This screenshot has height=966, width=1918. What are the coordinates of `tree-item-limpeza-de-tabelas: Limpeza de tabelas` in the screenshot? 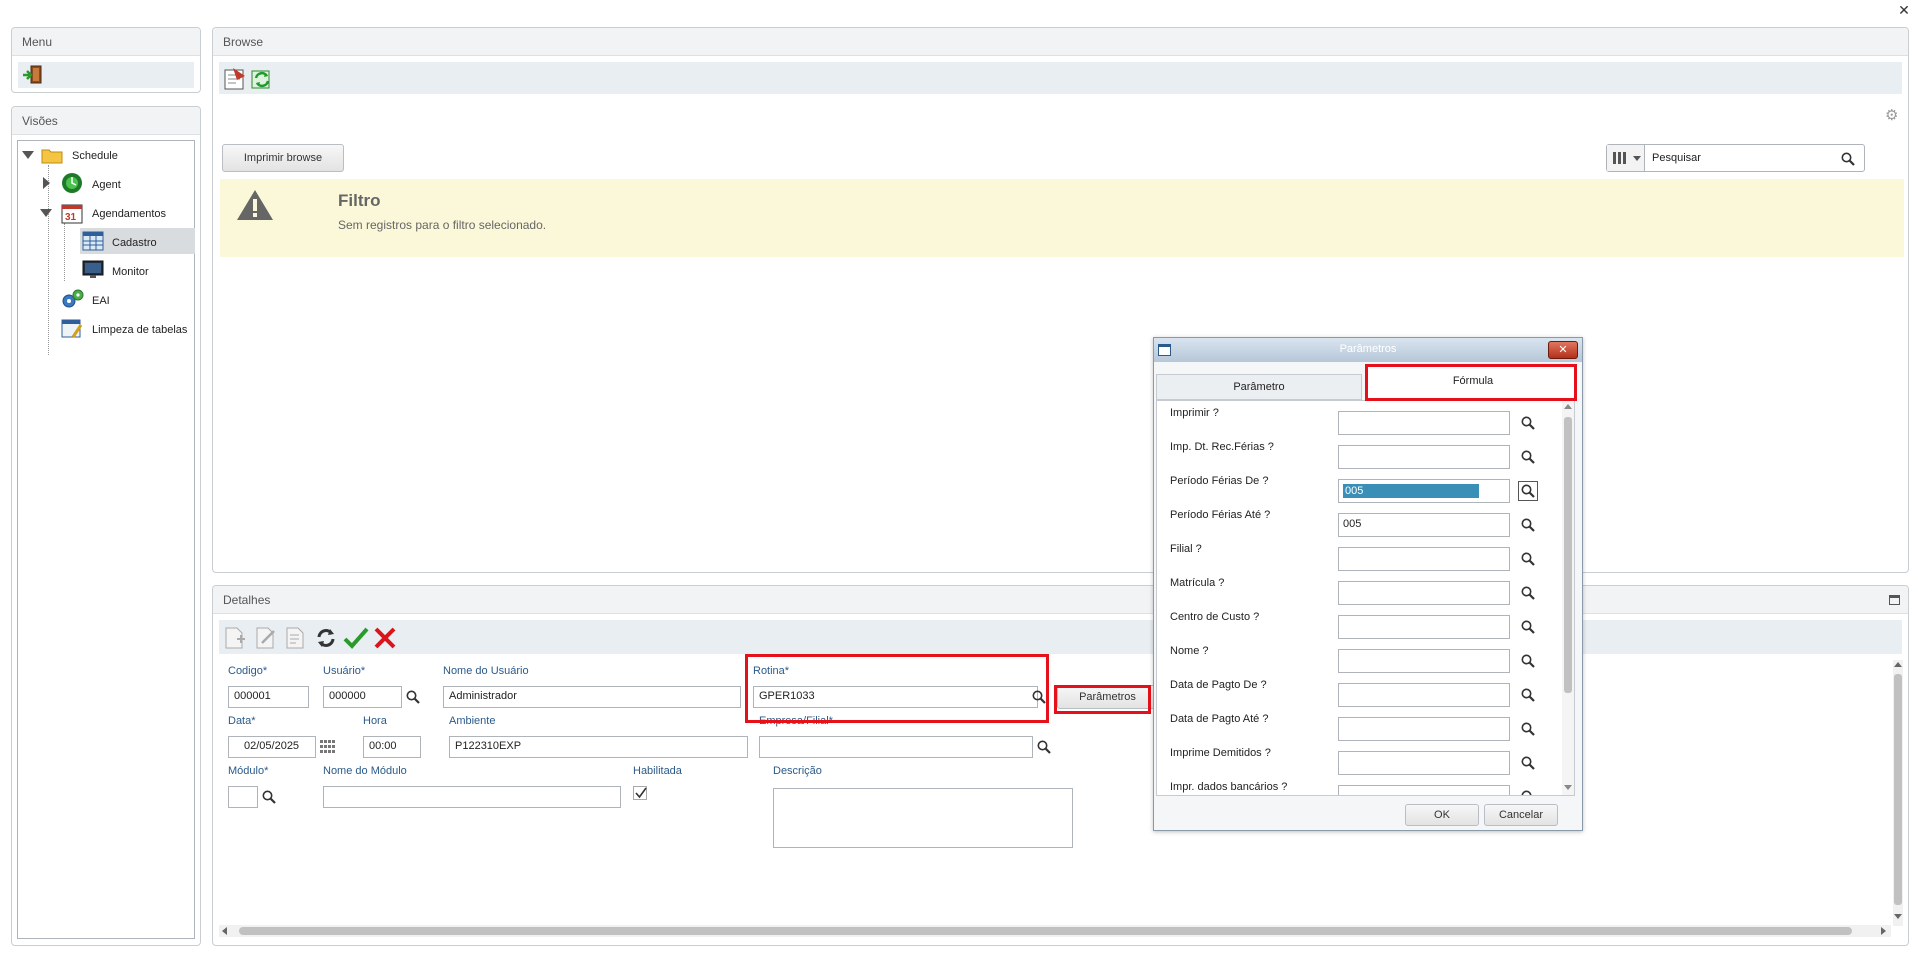 It's located at (139, 330).